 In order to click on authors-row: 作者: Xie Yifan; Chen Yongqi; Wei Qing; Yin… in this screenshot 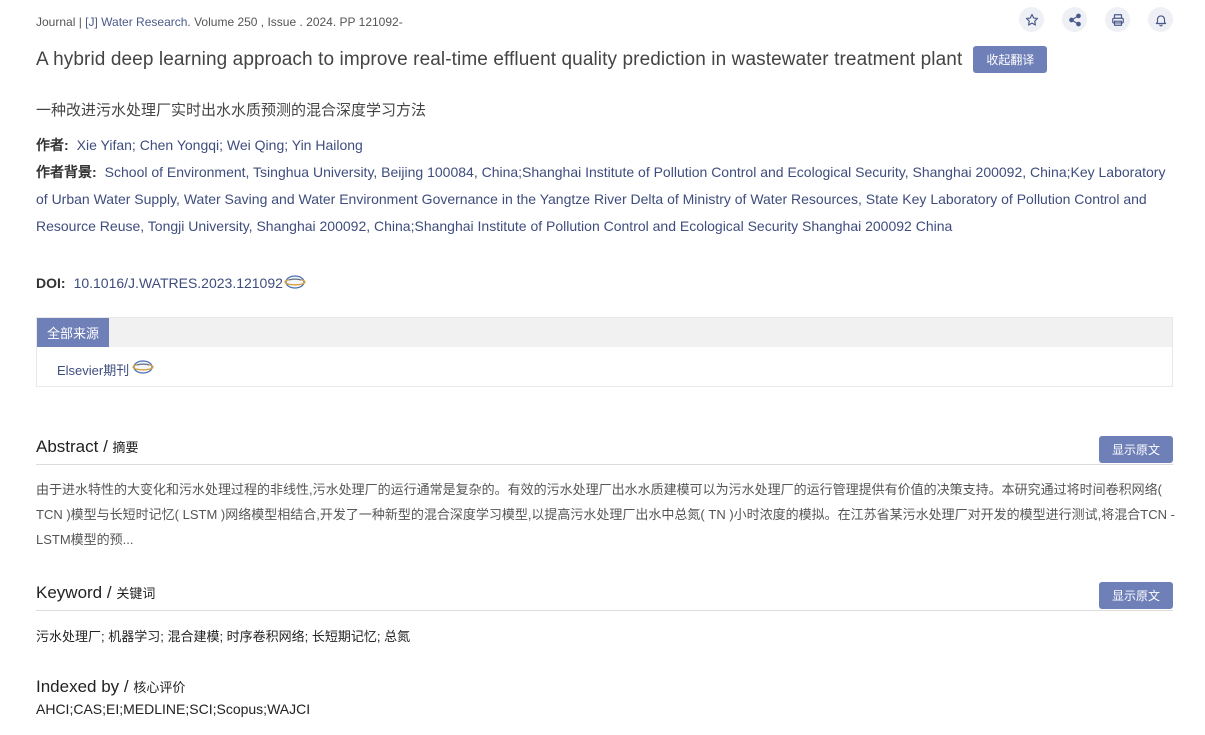, I will do `click(606, 145)`.